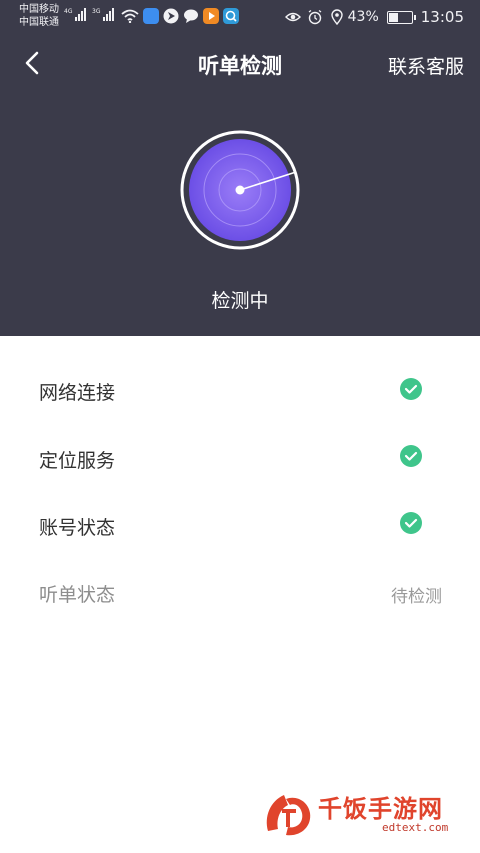 Image resolution: width=480 pixels, height=853 pixels. What do you see at coordinates (240, 190) in the screenshot?
I see `radar-scan-icon` at bounding box center [240, 190].